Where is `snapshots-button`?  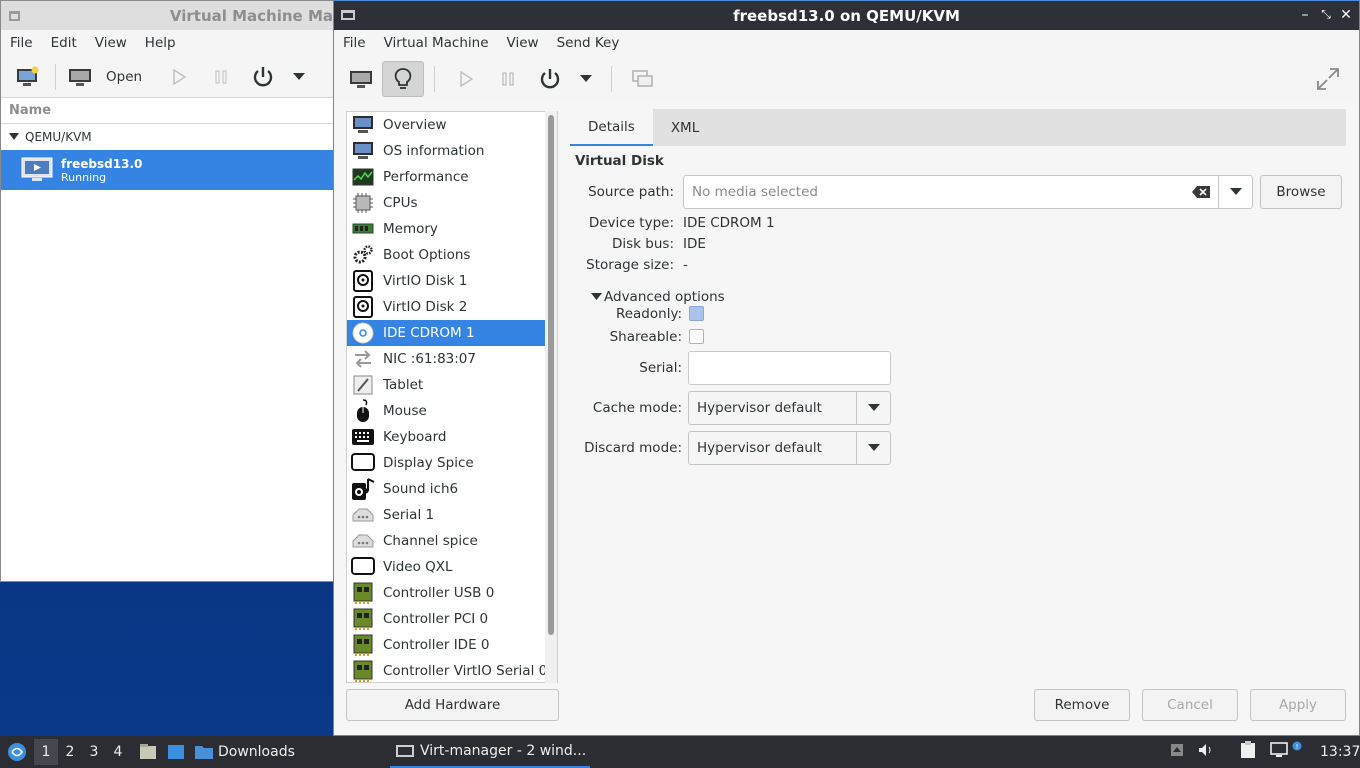
snapshots-button is located at coordinates (643, 79).